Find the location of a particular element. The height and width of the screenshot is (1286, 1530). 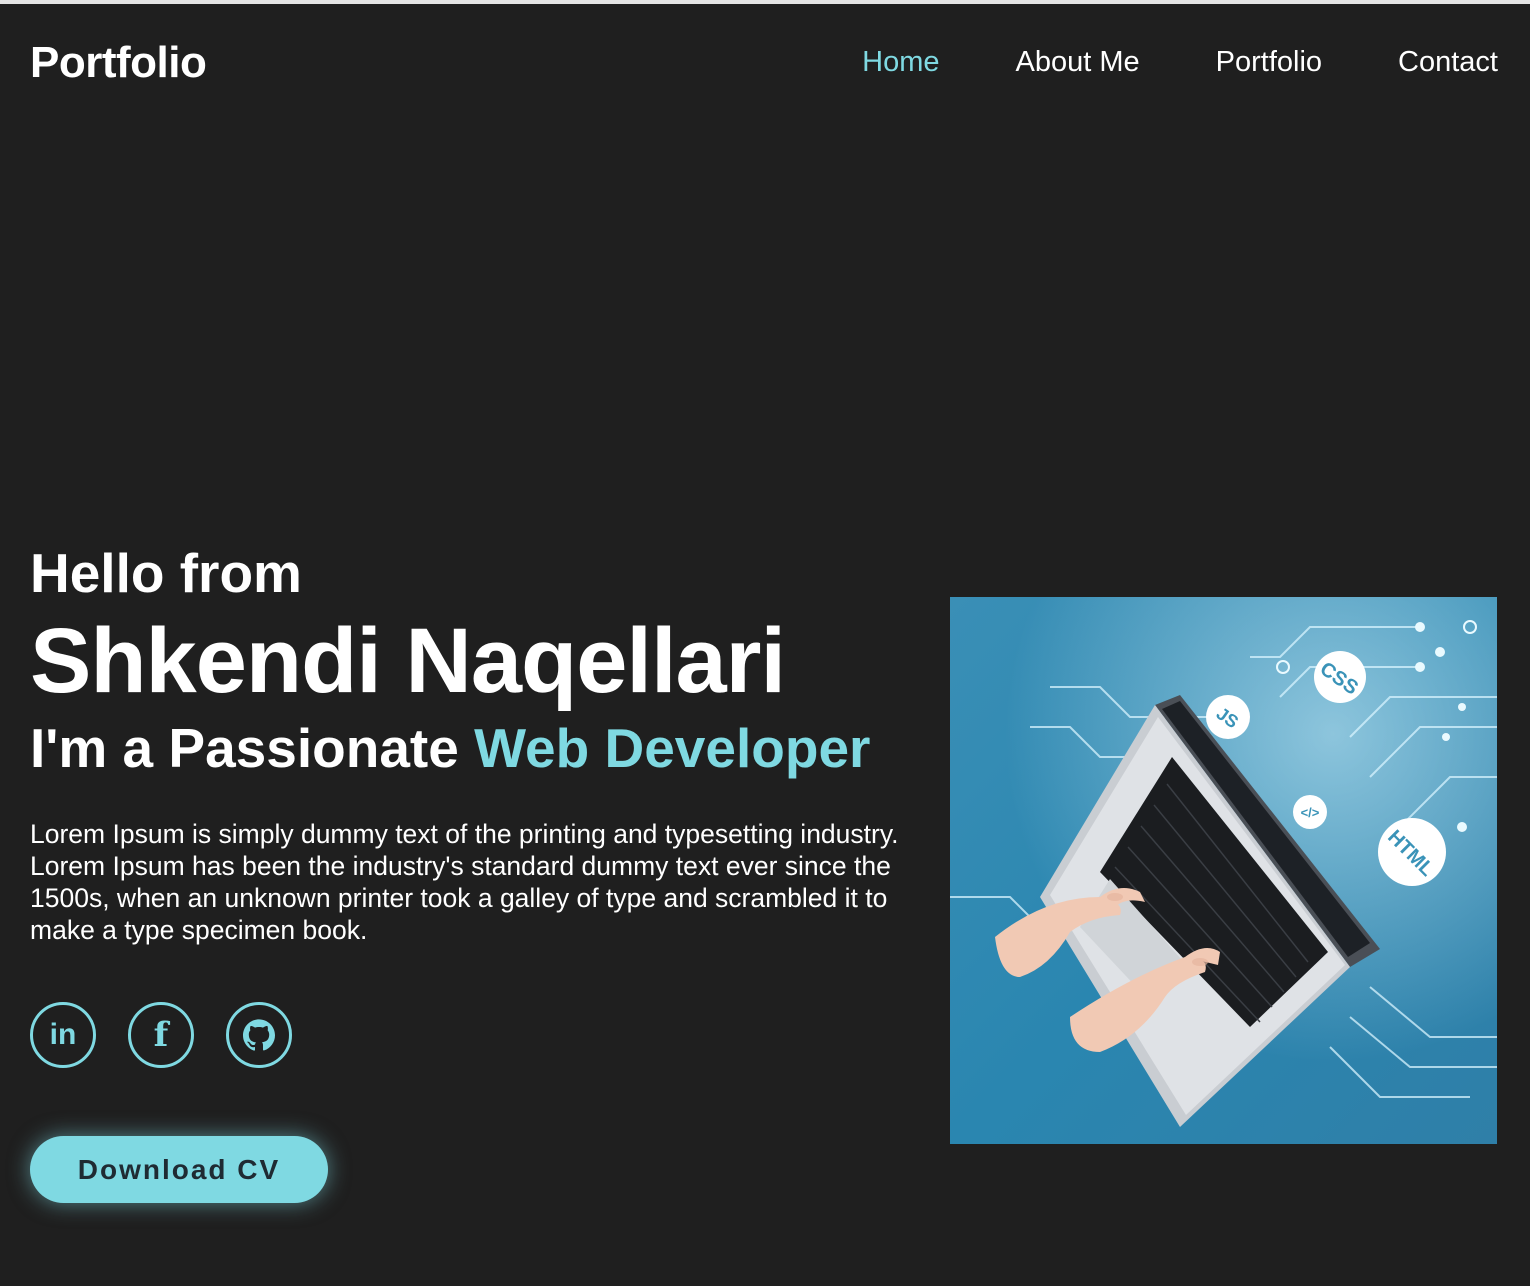

facebook-icon: f is located at coordinates (161, 1035).